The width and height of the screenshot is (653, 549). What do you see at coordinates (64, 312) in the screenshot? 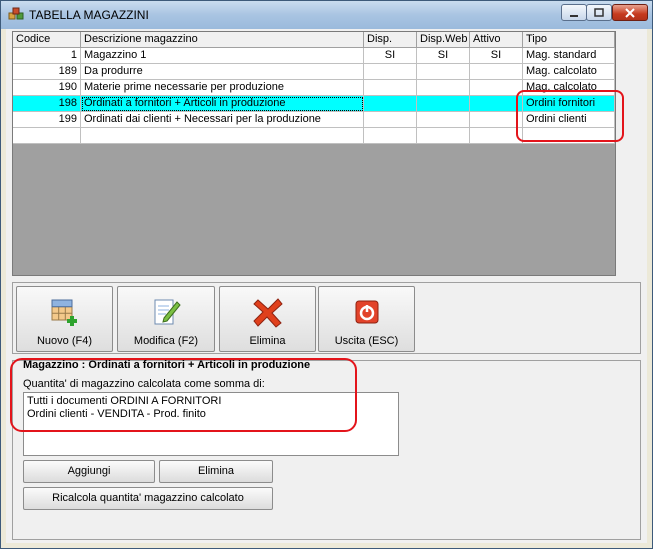
I see `new-record-icon` at bounding box center [64, 312].